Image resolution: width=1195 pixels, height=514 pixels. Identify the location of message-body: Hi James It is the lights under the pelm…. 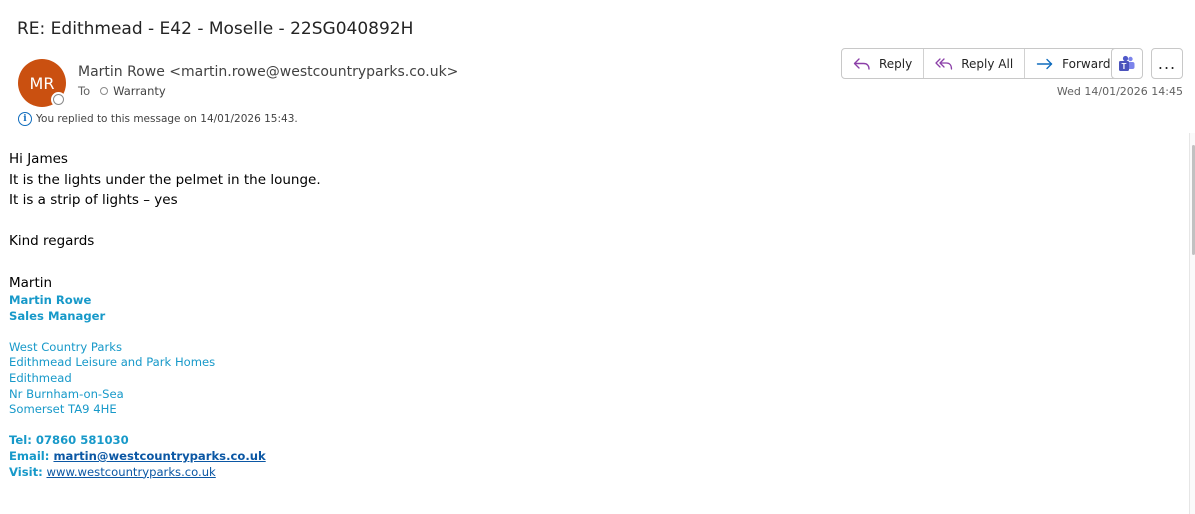
(165, 221).